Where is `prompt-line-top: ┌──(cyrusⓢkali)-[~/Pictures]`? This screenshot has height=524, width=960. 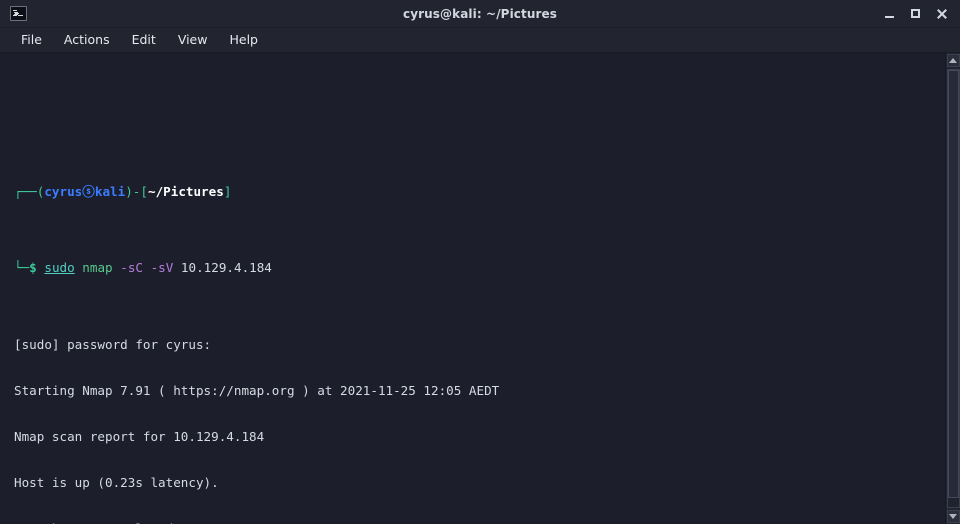 prompt-line-top: ┌──(cyrusⓢkali)-[~/Pictures] is located at coordinates (479, 191).